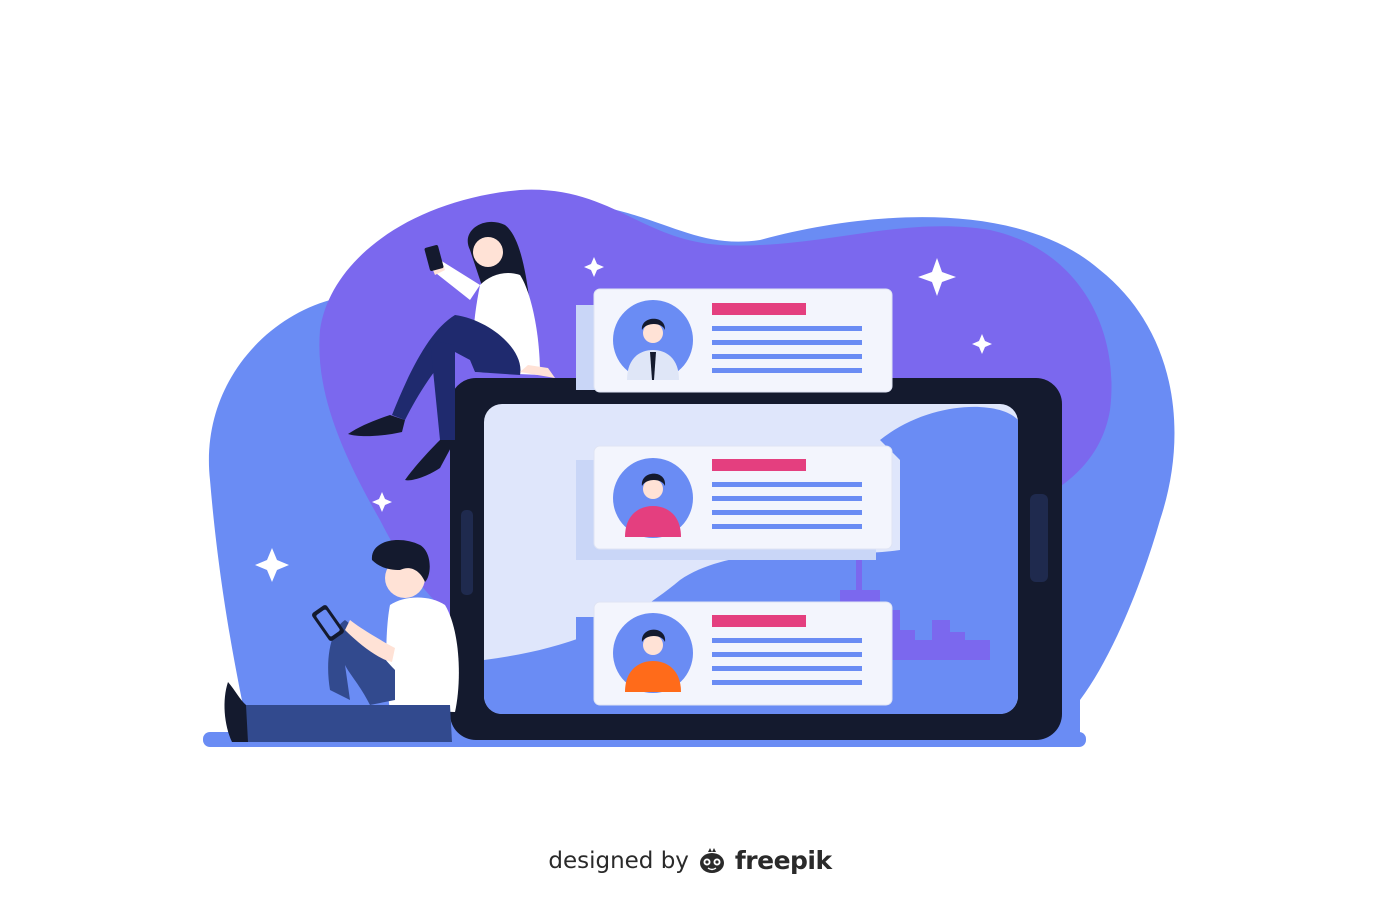 The width and height of the screenshot is (1380, 924). Describe the element at coordinates (618, 860) in the screenshot. I see `credit-prefix: designed by` at that location.